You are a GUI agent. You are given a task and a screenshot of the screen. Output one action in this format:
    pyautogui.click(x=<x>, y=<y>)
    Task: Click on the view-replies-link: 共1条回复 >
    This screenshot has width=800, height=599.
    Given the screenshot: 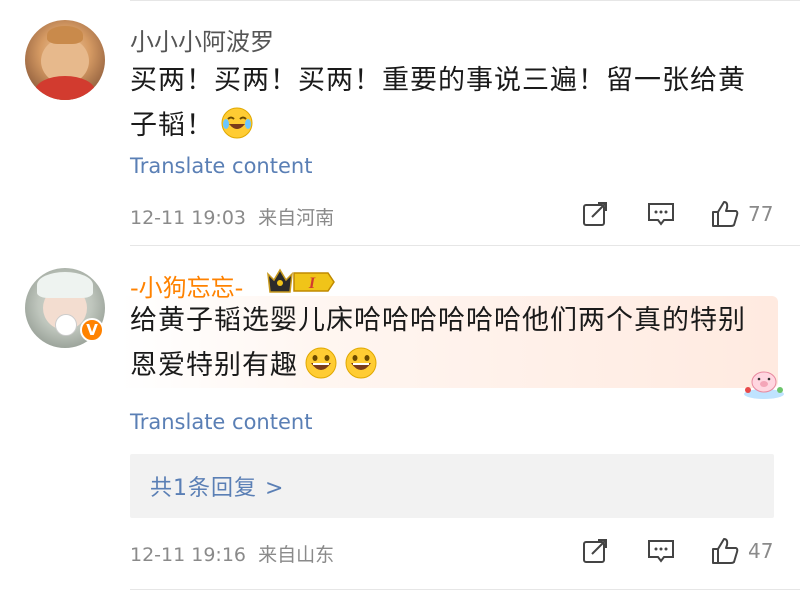 What is the action you would take?
    pyautogui.click(x=217, y=486)
    